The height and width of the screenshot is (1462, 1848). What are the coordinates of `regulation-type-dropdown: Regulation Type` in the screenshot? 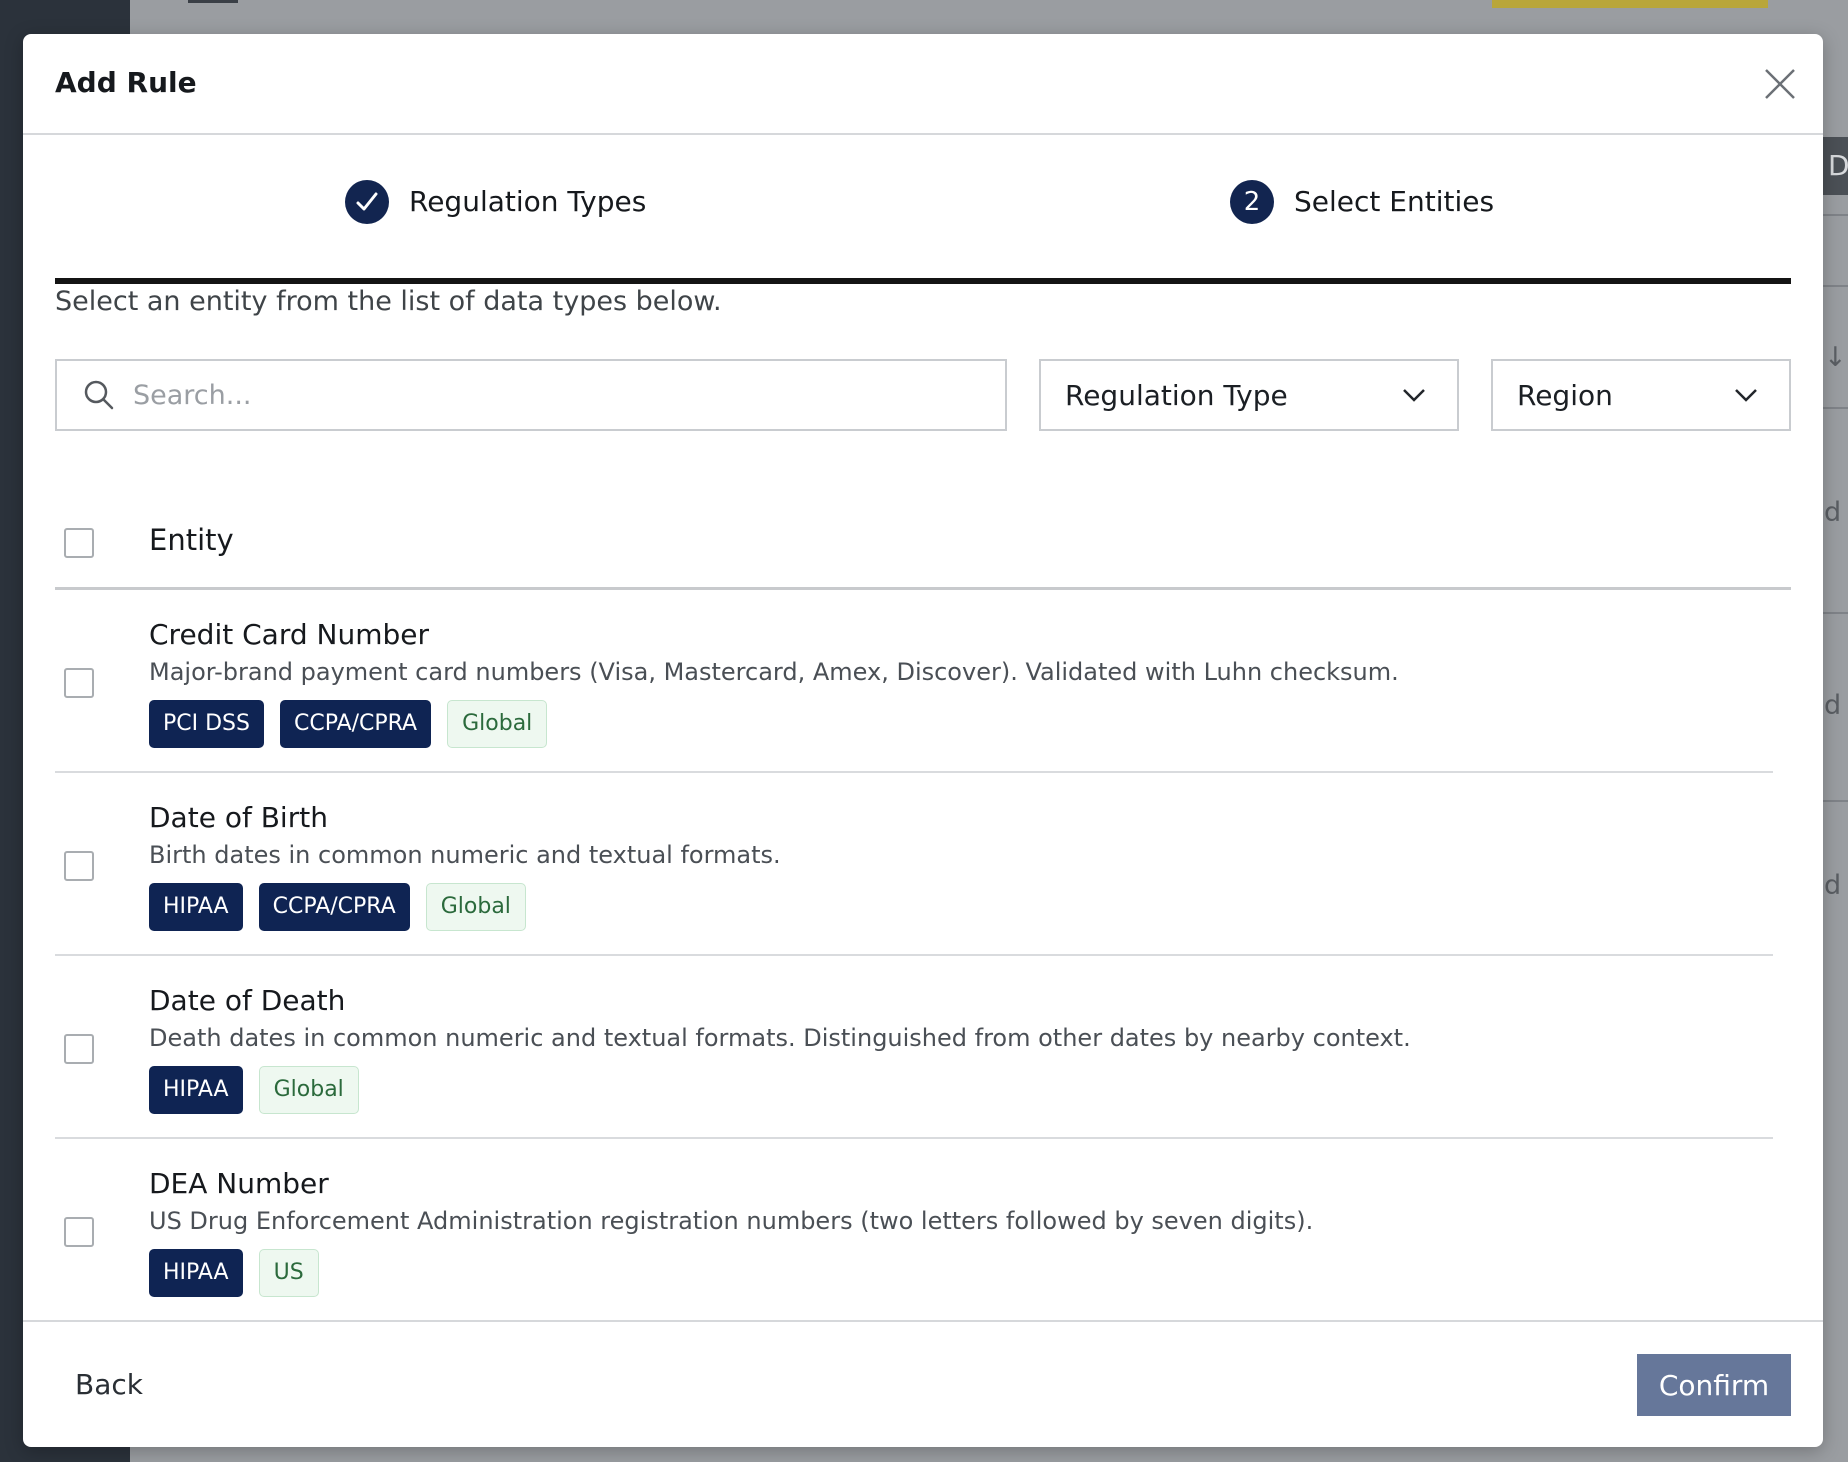 It's located at (1249, 395).